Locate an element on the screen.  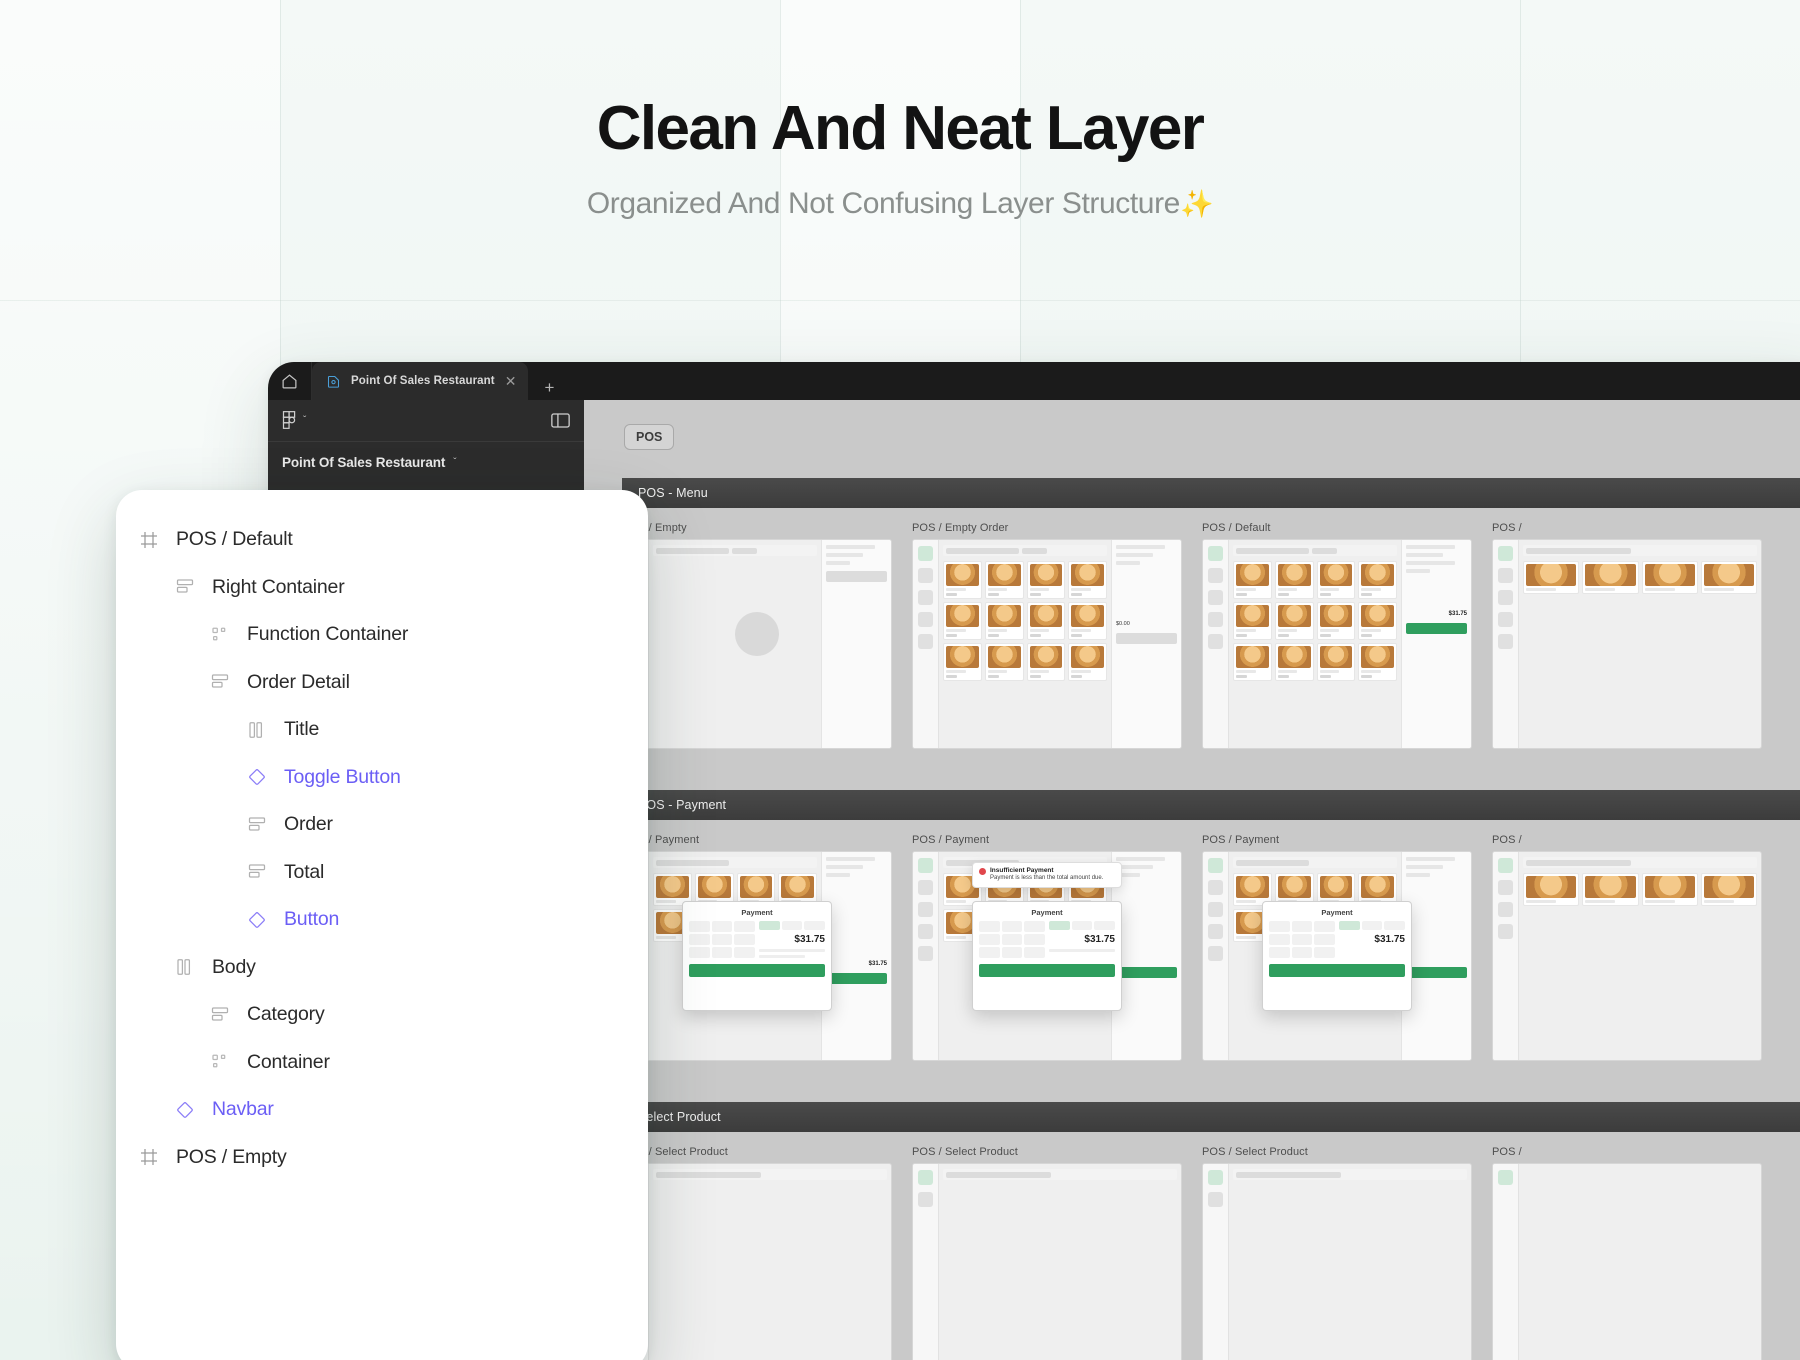
background-gridline is located at coordinates (900, 300).